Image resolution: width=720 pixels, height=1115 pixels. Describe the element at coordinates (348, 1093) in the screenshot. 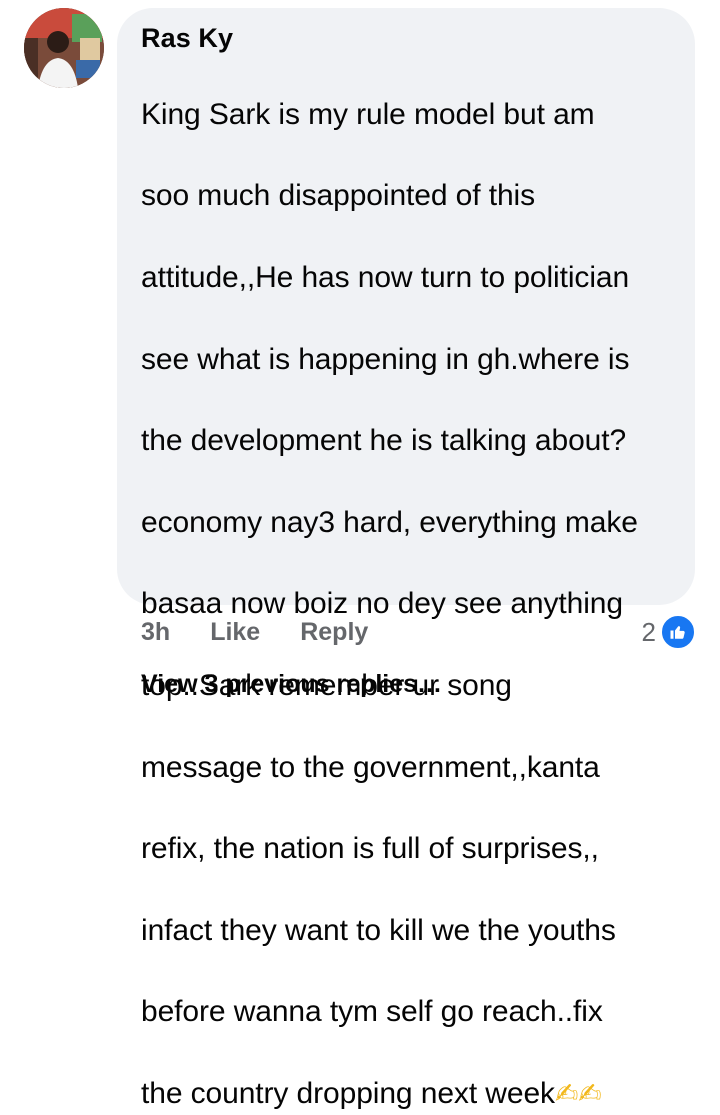

I see `comment-line: the country dropping next week` at that location.